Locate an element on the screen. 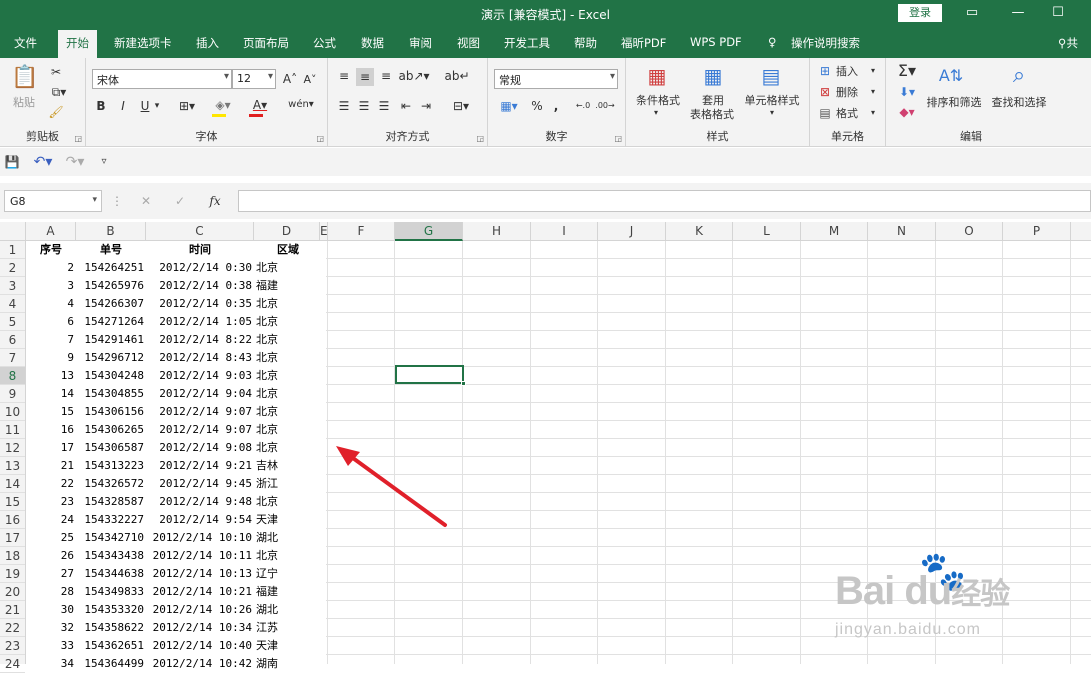  data-cell: 33 is located at coordinates (51, 646).